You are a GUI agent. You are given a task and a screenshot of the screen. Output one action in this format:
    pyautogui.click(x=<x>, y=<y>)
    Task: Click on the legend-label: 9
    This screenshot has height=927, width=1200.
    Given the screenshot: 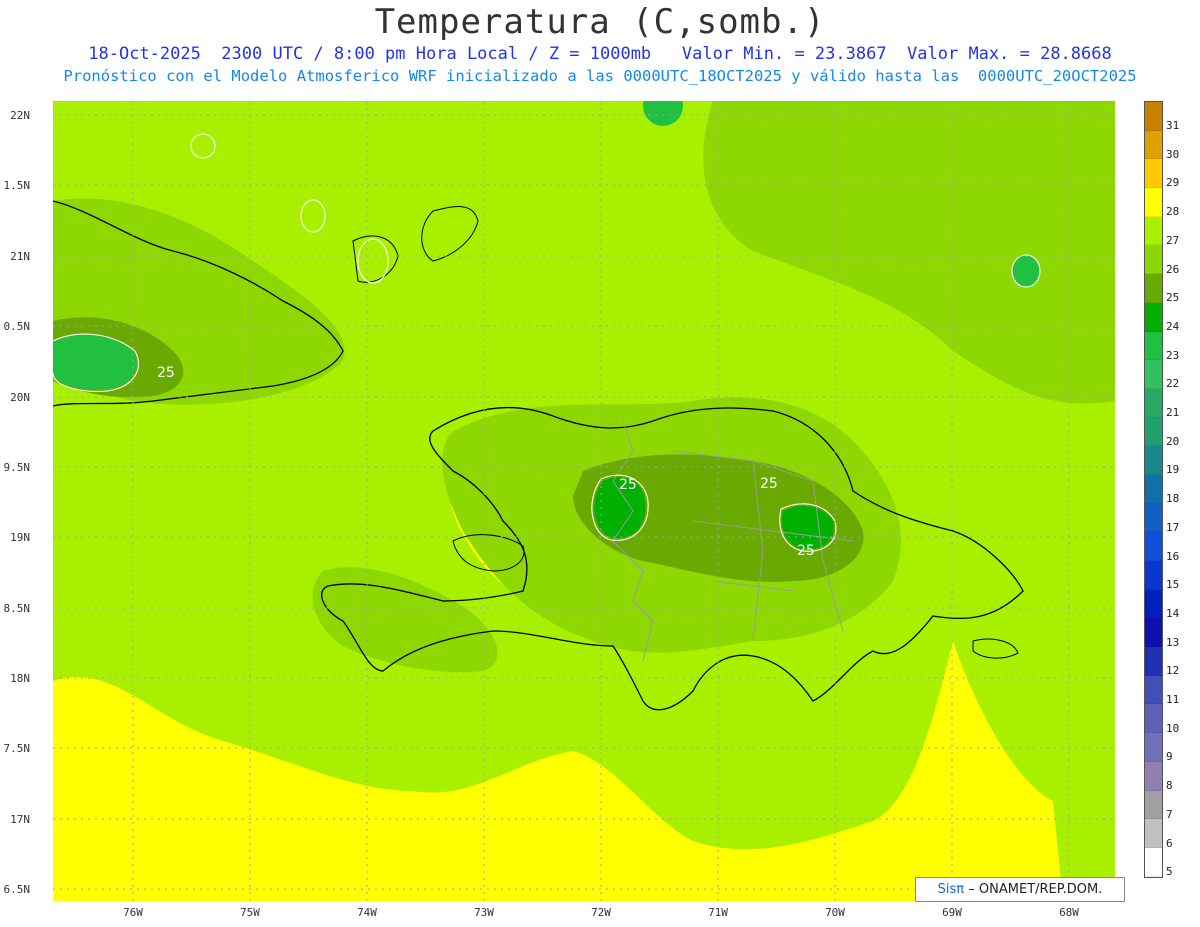 What is the action you would take?
    pyautogui.click(x=1169, y=757)
    